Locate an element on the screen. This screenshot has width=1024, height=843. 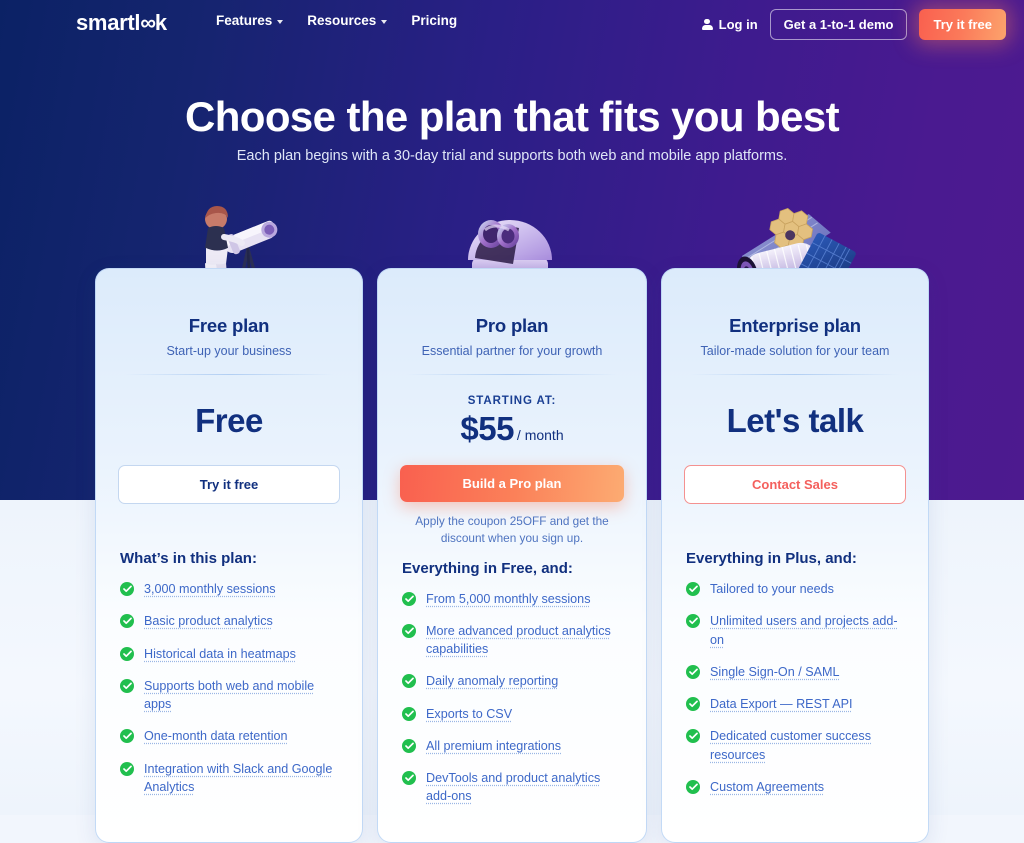
list-item: Historical data in heatmaps is located at coordinates (229, 654).